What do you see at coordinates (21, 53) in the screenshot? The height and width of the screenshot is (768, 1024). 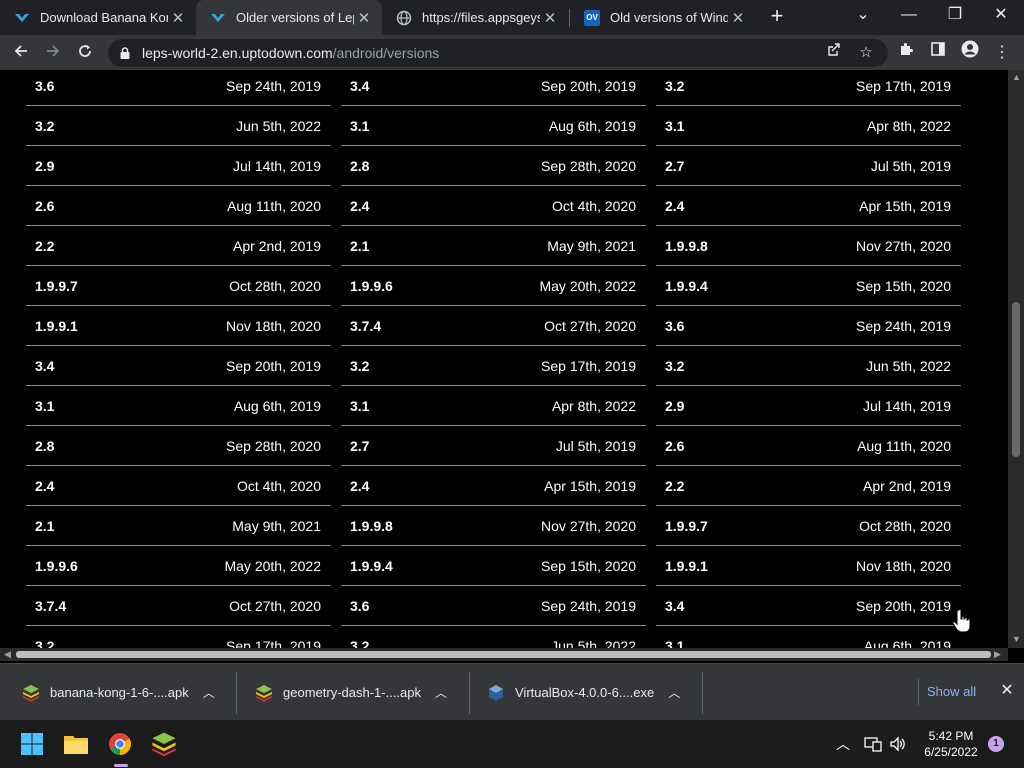 I see `back-button` at bounding box center [21, 53].